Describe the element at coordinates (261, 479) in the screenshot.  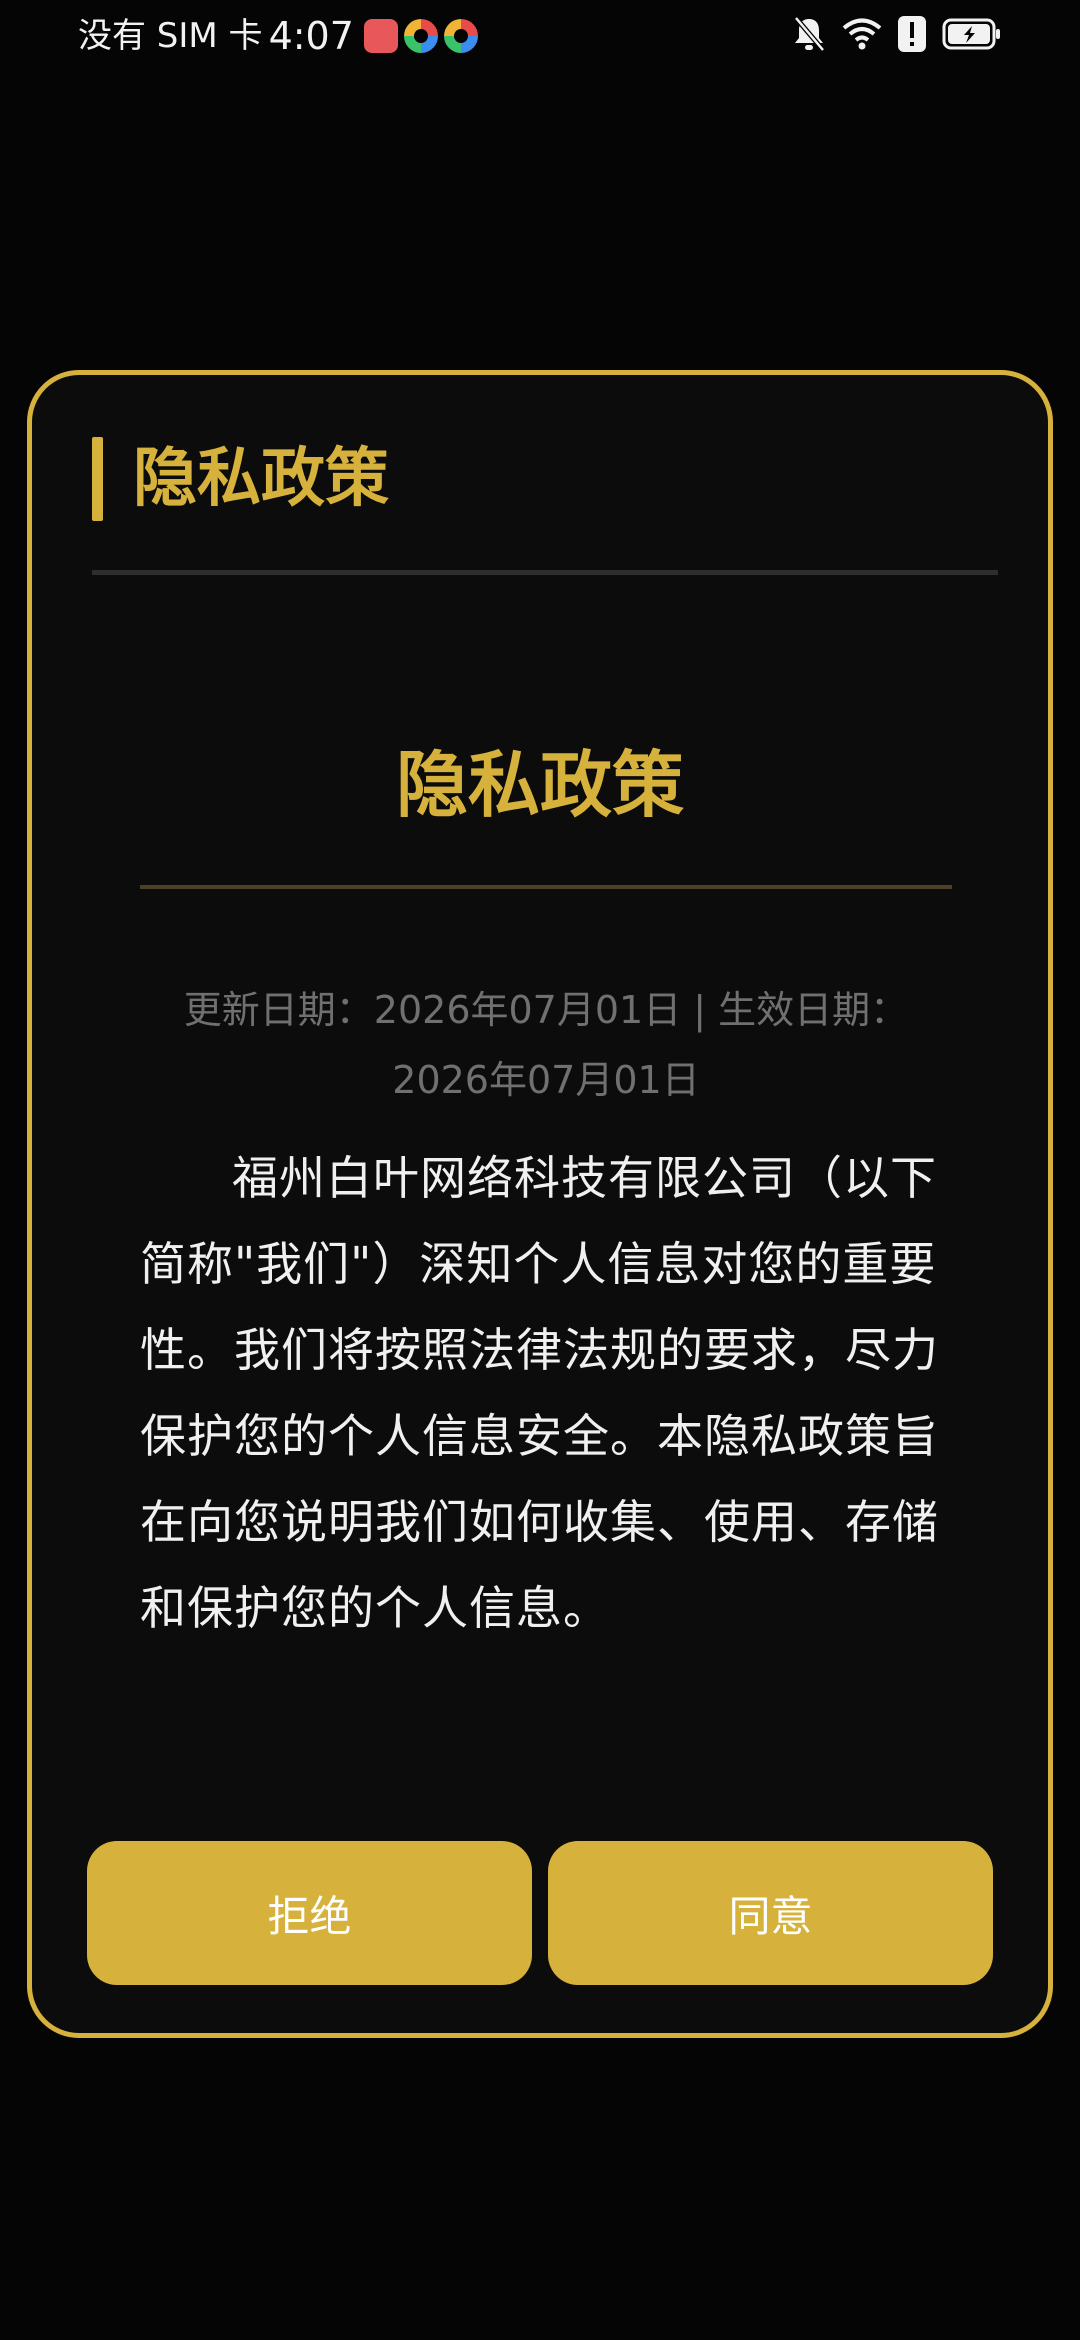
I see `dialog-title: 隐私政策` at that location.